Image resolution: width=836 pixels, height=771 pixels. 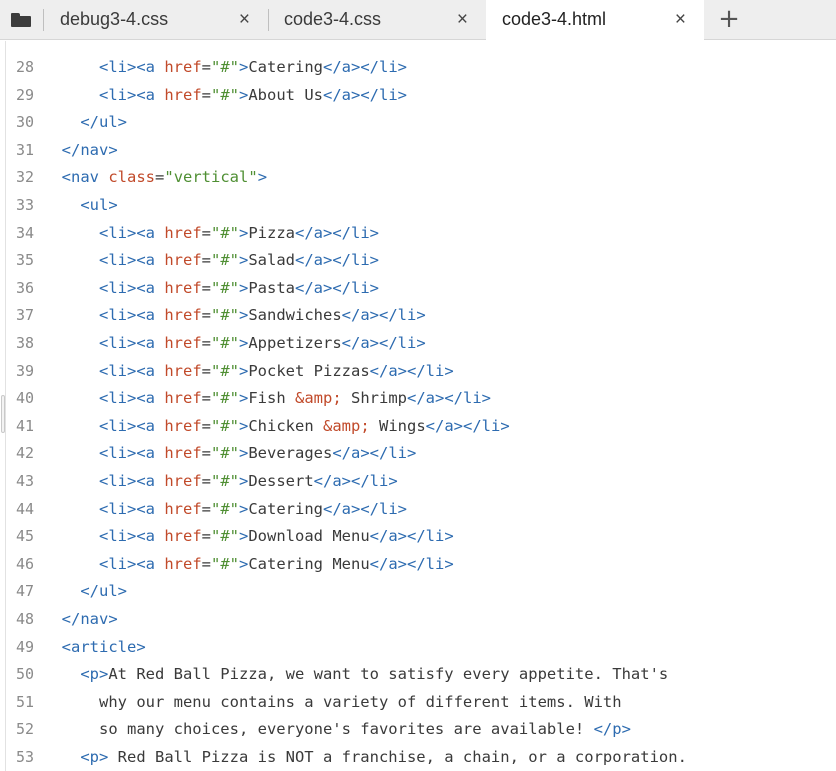 I want to click on code-line: 33 <ul>, so click(x=418, y=205).